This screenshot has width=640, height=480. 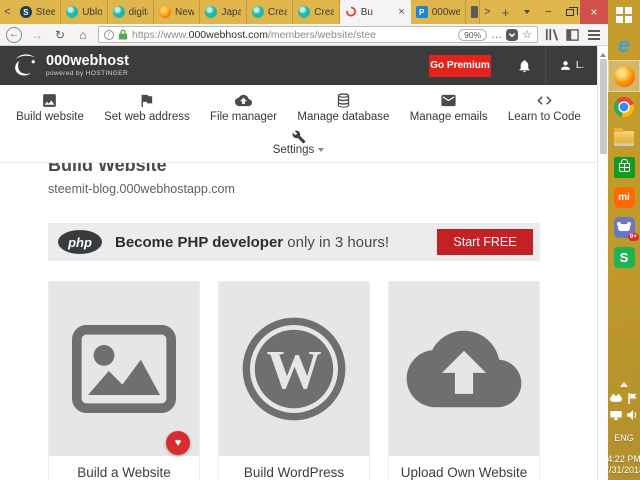 I want to click on tab-build-website-active: Bu ×, so click(x=375, y=12).